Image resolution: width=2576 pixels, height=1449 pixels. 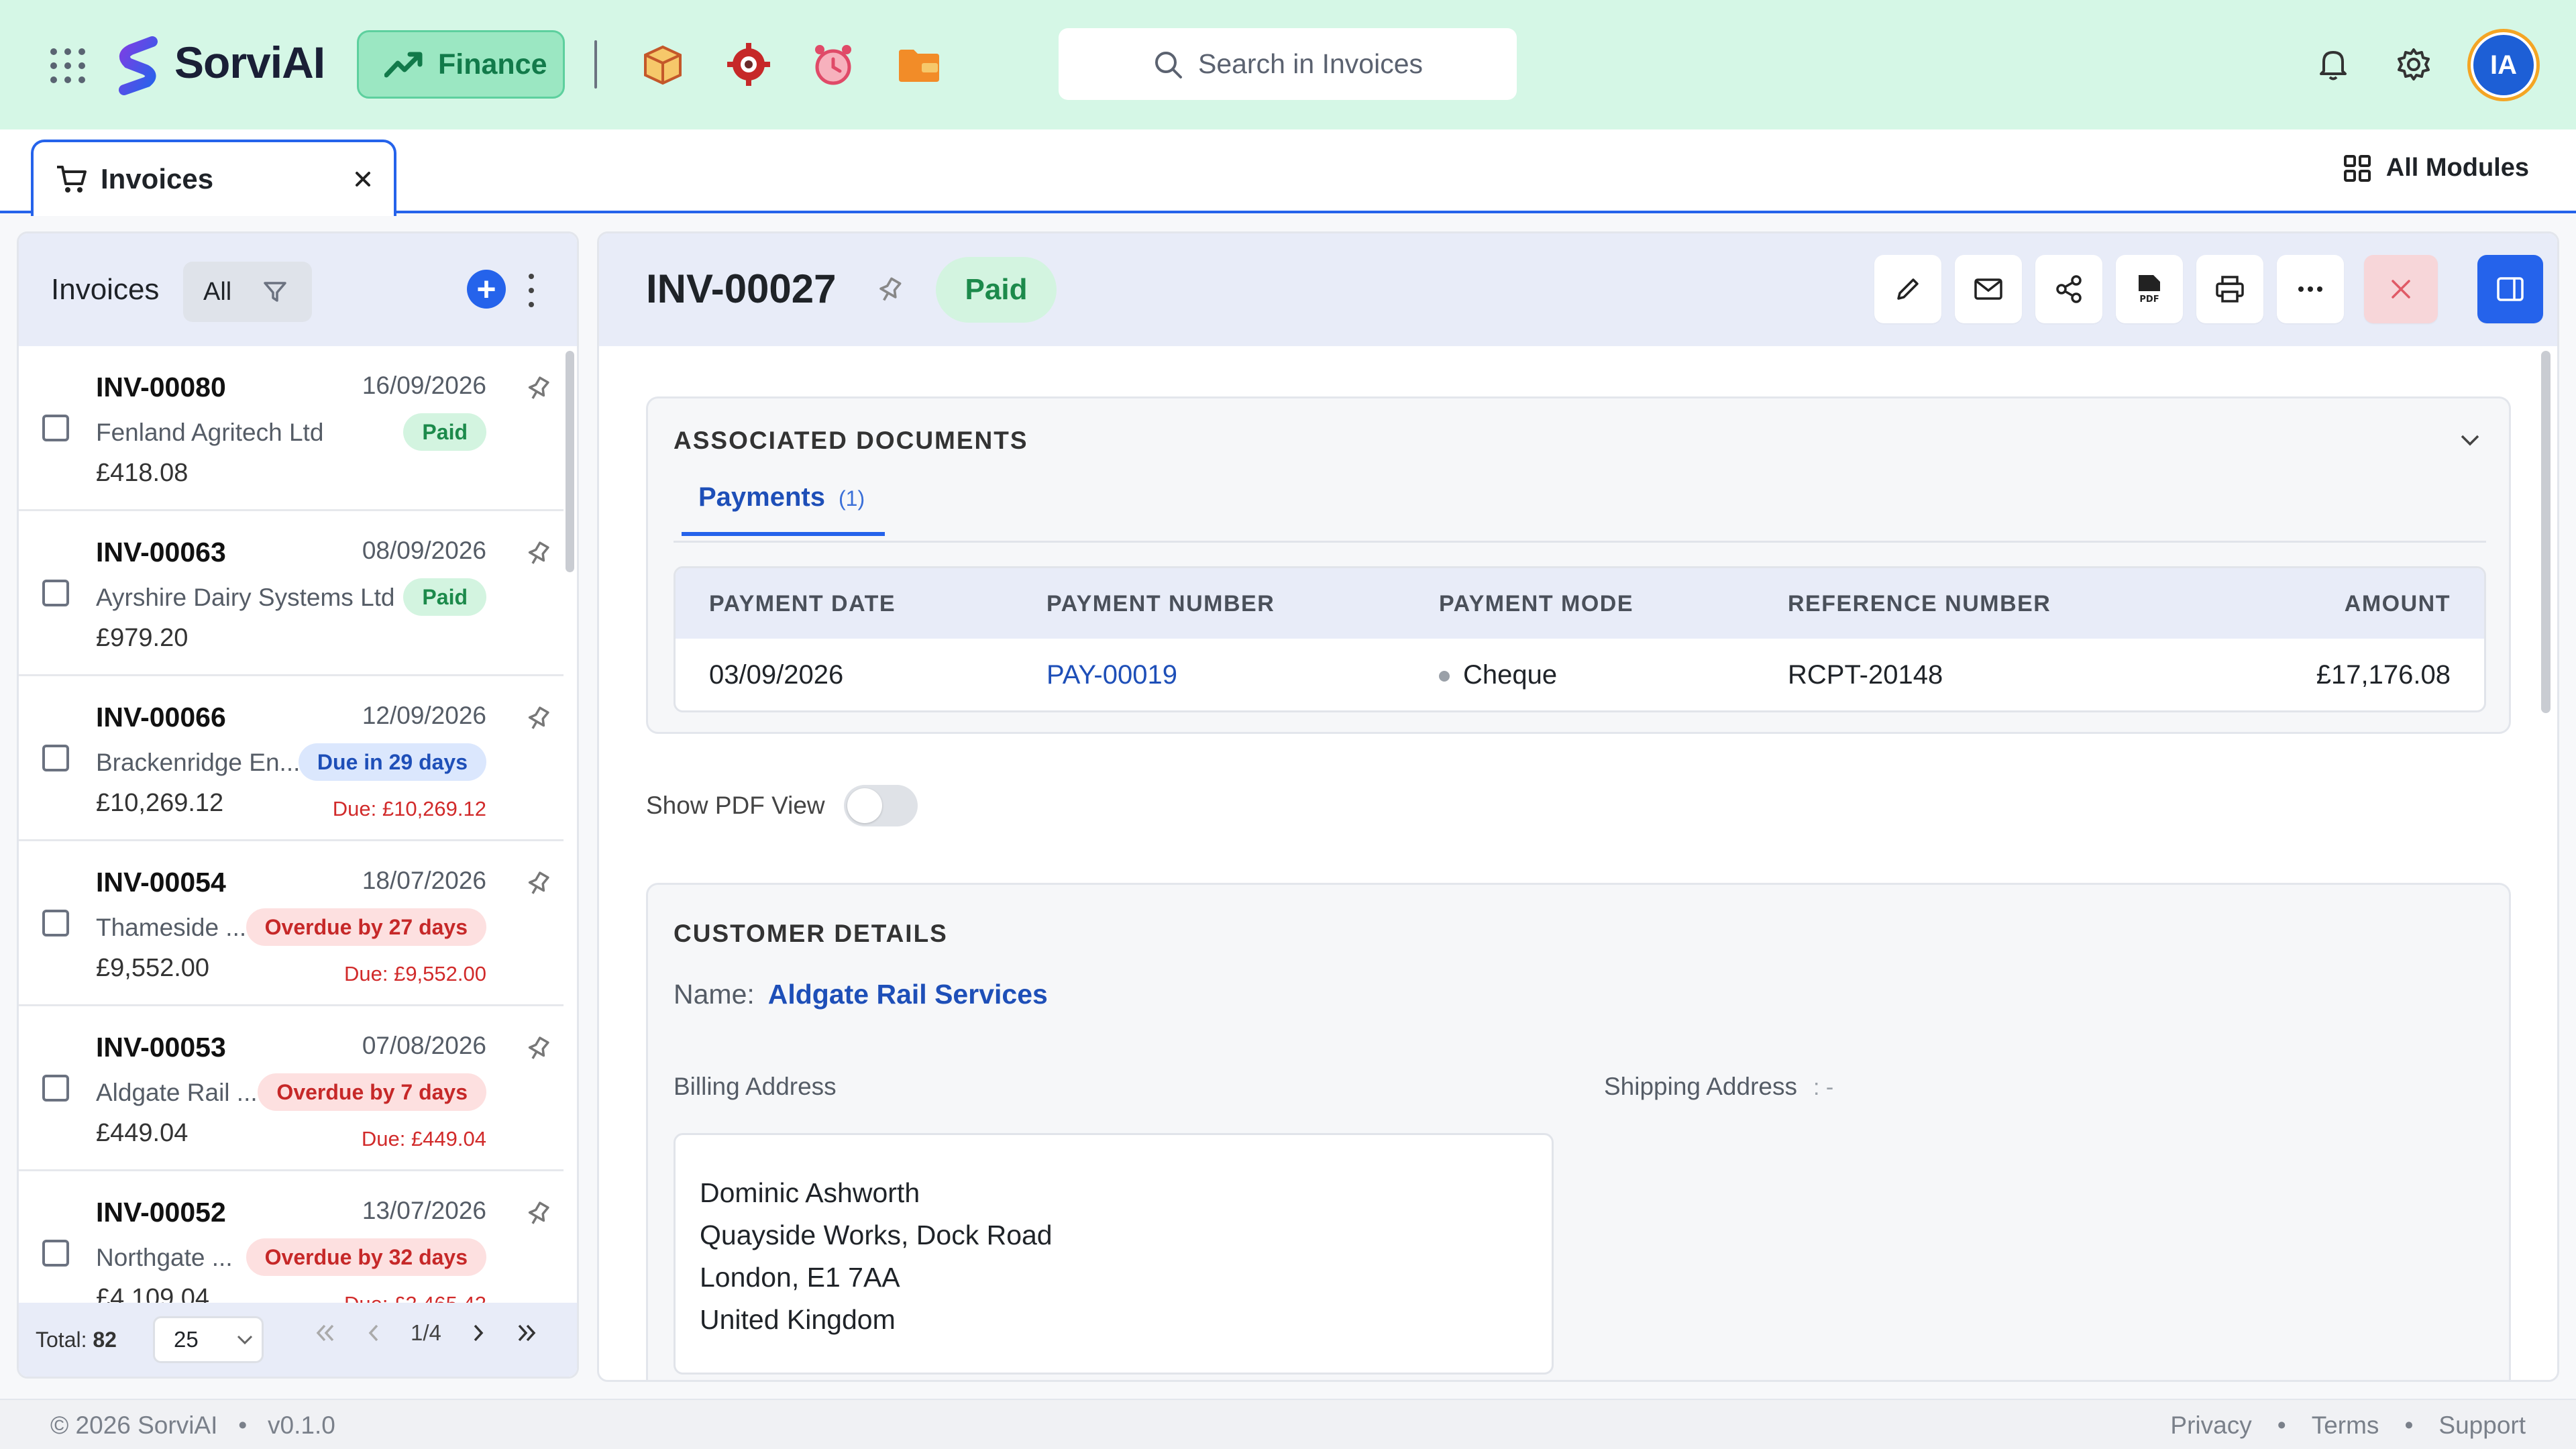 What do you see at coordinates (366, 1257) in the screenshot?
I see `status-badge: Overdue by 32 days` at bounding box center [366, 1257].